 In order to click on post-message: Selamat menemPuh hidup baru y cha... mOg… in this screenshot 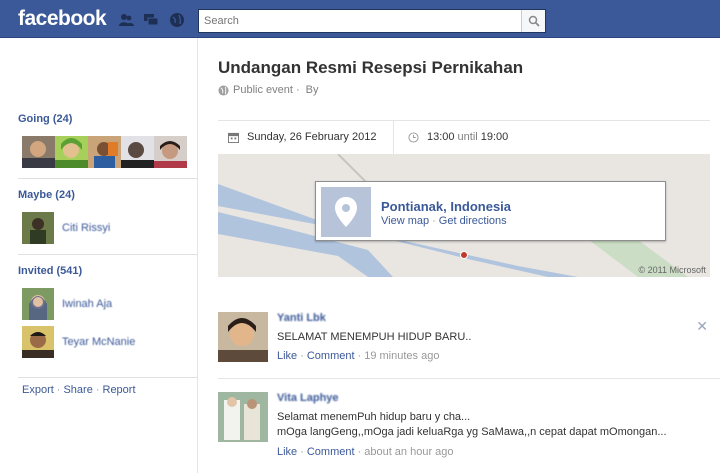, I will do `click(472, 425)`.